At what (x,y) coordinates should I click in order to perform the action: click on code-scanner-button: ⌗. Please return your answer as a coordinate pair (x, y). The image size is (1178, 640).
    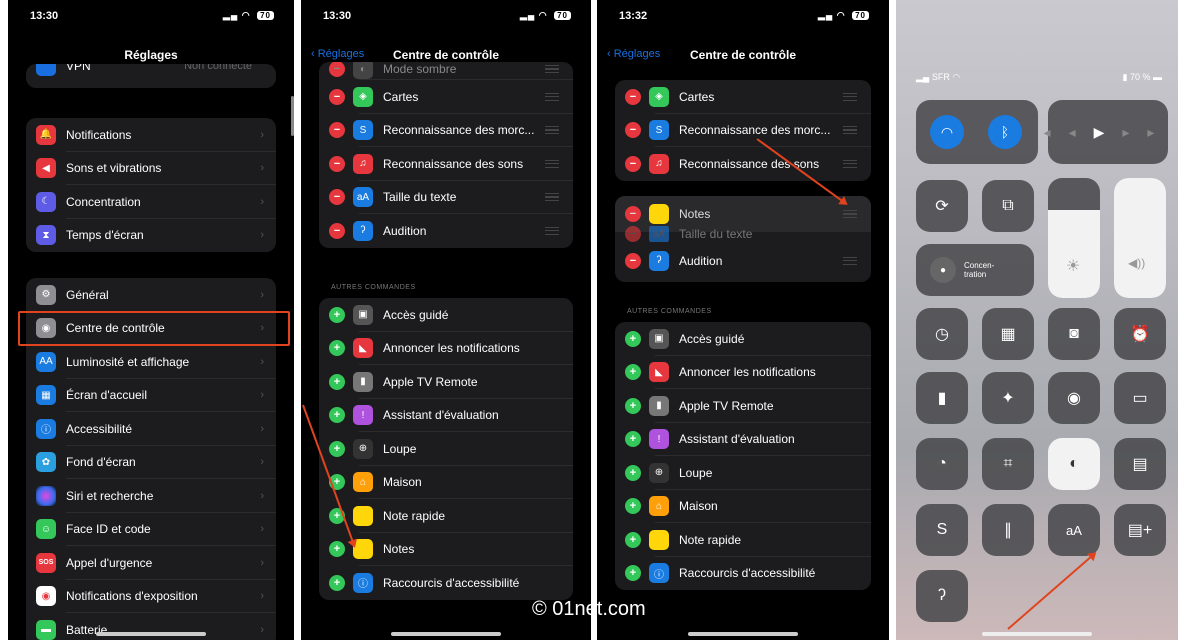
    Looking at the image, I should click on (1008, 464).